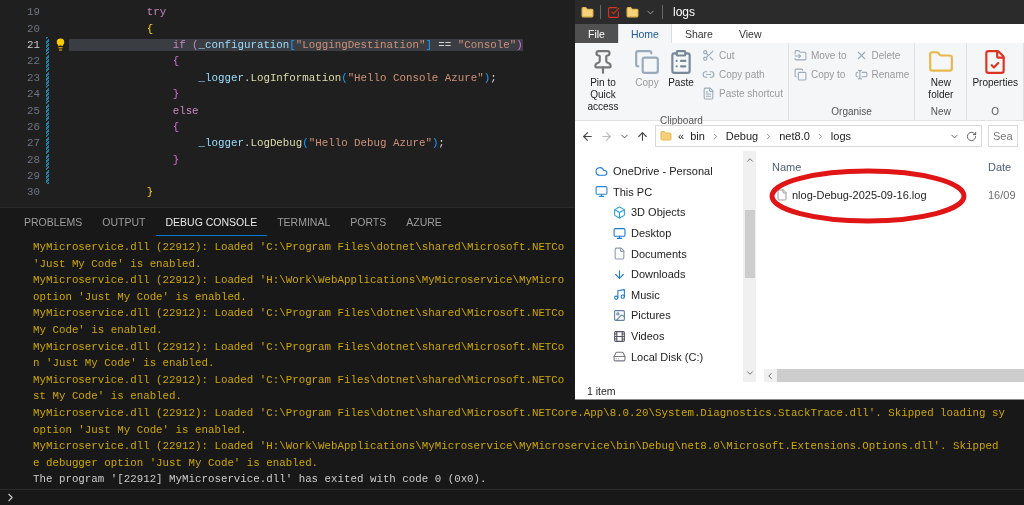 This screenshot has height=505, width=1024. Describe the element at coordinates (681, 81) in the screenshot. I see `ribbon-button: Paste` at that location.